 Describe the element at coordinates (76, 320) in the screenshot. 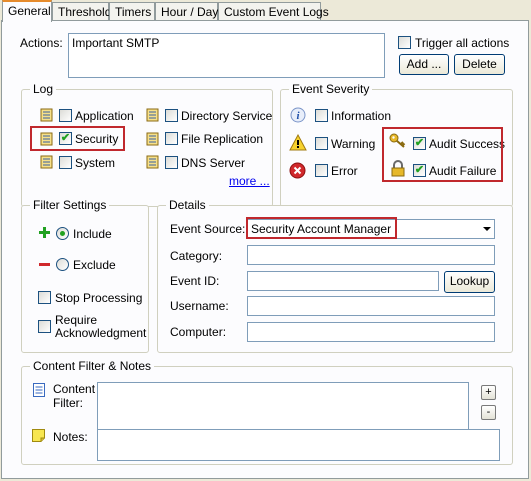

I see `require-acknowledgment-label-line1: Require` at that location.